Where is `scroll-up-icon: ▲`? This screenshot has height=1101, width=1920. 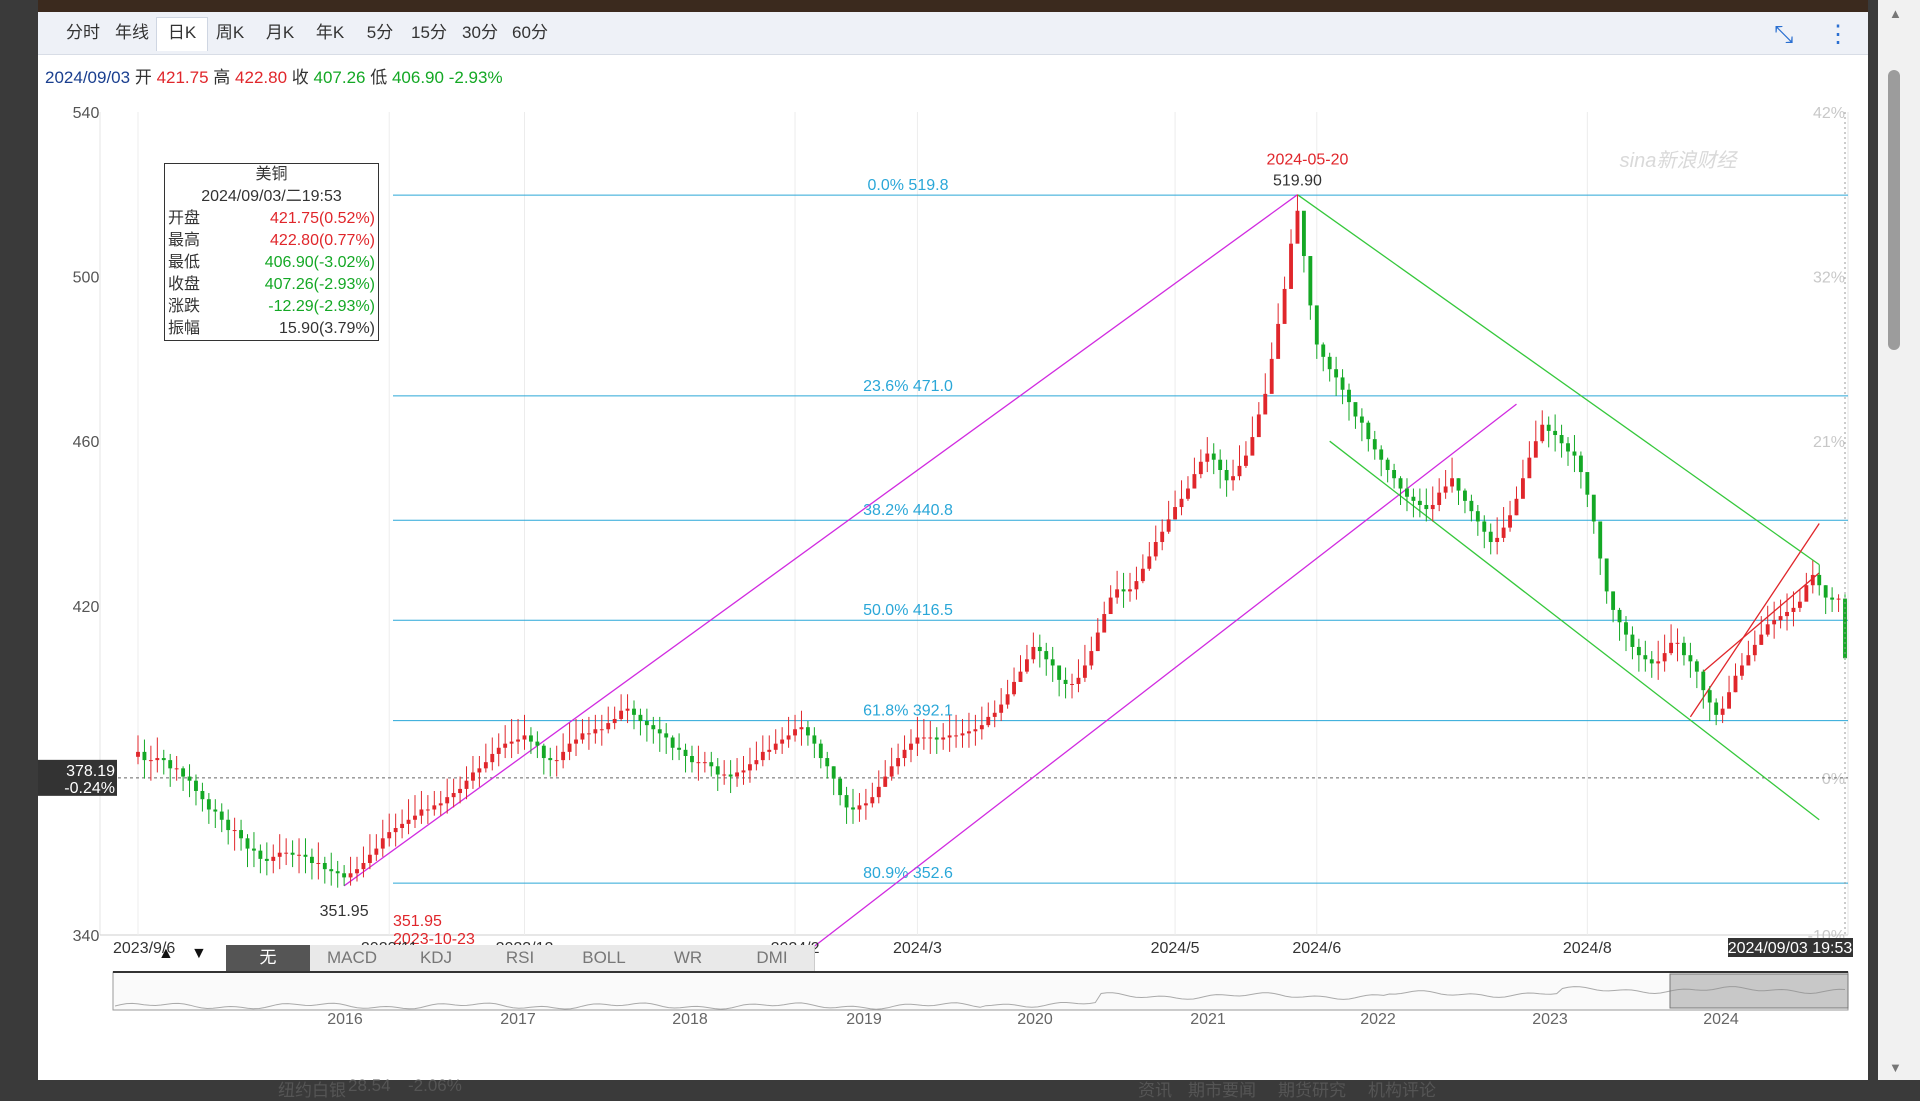 scroll-up-icon: ▲ is located at coordinates (1895, 13).